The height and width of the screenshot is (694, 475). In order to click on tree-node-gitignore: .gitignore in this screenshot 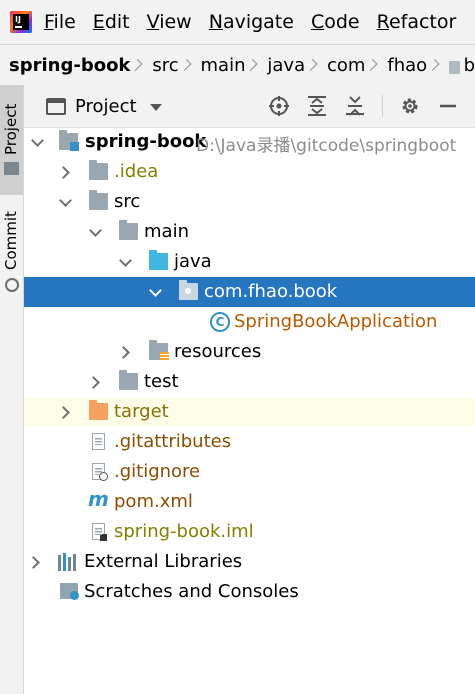, I will do `click(249, 472)`.